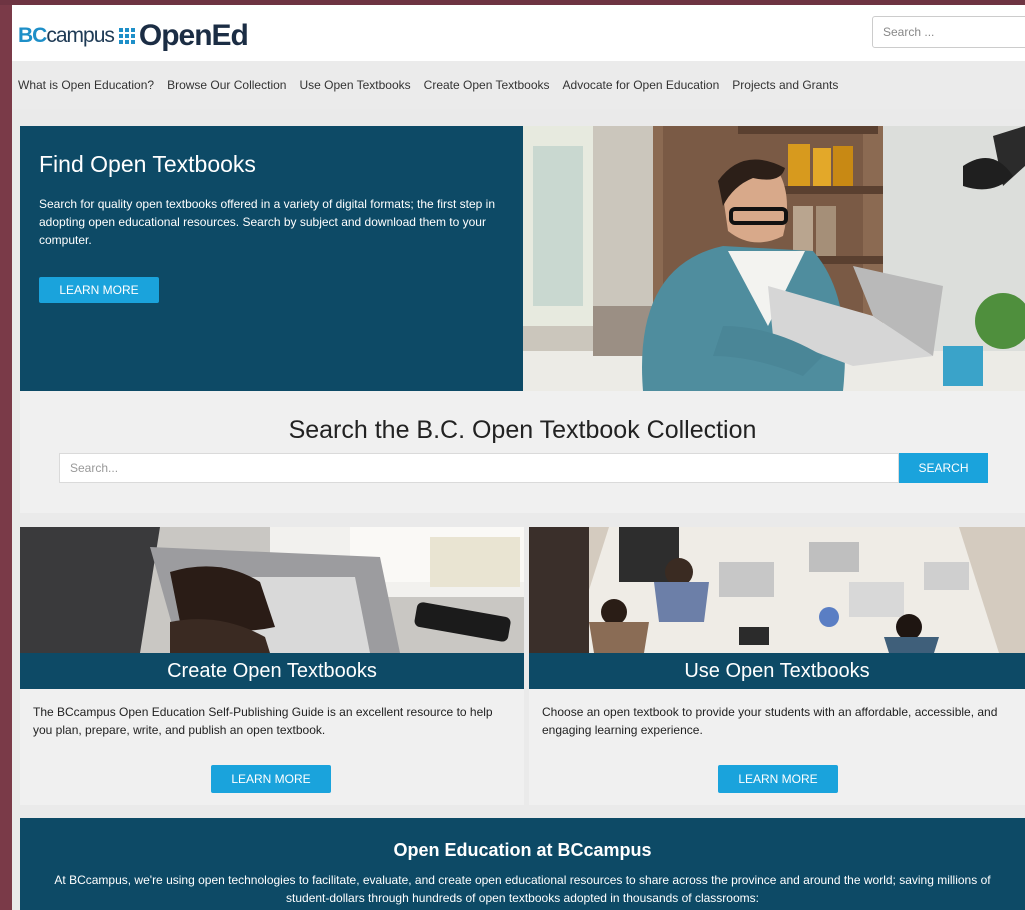 Image resolution: width=1025 pixels, height=910 pixels. Describe the element at coordinates (948, 32) in the screenshot. I see `header-search-input` at that location.